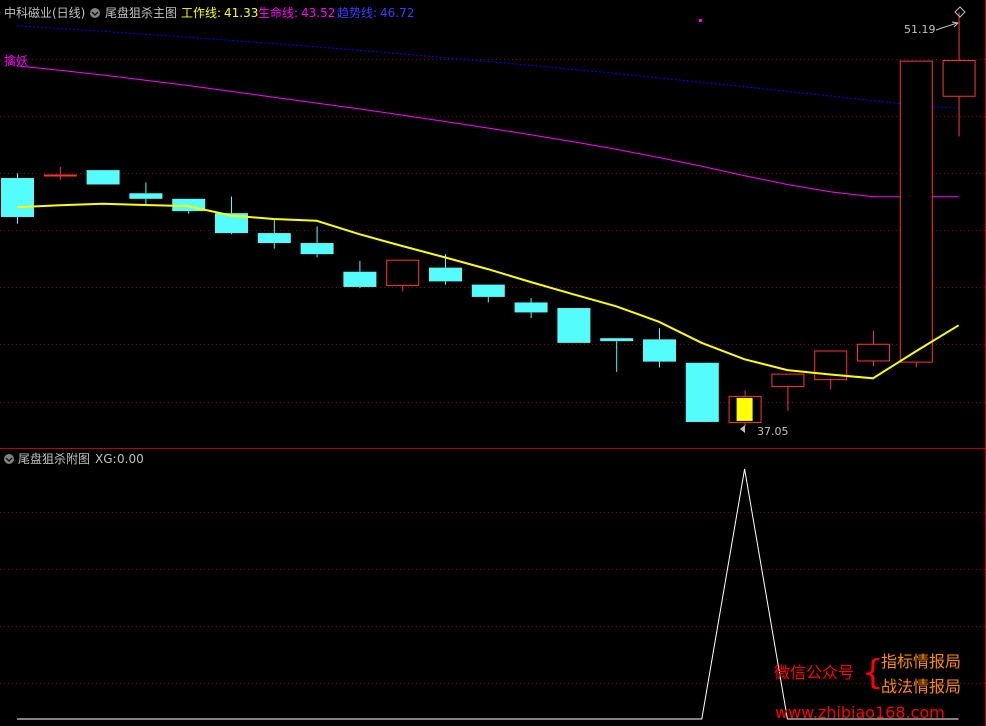 The image size is (986, 726). What do you see at coordinates (921, 686) in the screenshot?
I see `watermark-line2: 战法情报局` at bounding box center [921, 686].